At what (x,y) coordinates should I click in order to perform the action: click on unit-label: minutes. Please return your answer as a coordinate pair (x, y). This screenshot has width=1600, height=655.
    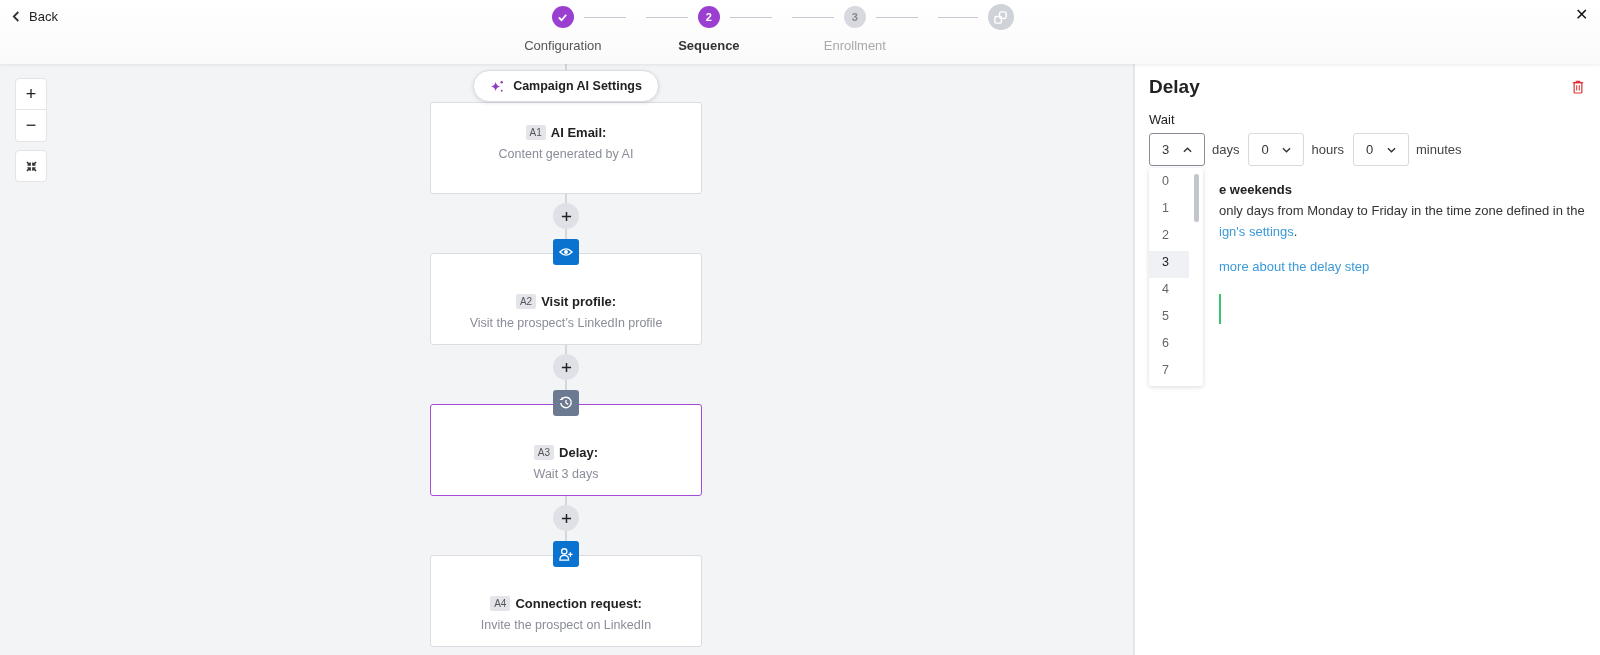
    Looking at the image, I should click on (1439, 149).